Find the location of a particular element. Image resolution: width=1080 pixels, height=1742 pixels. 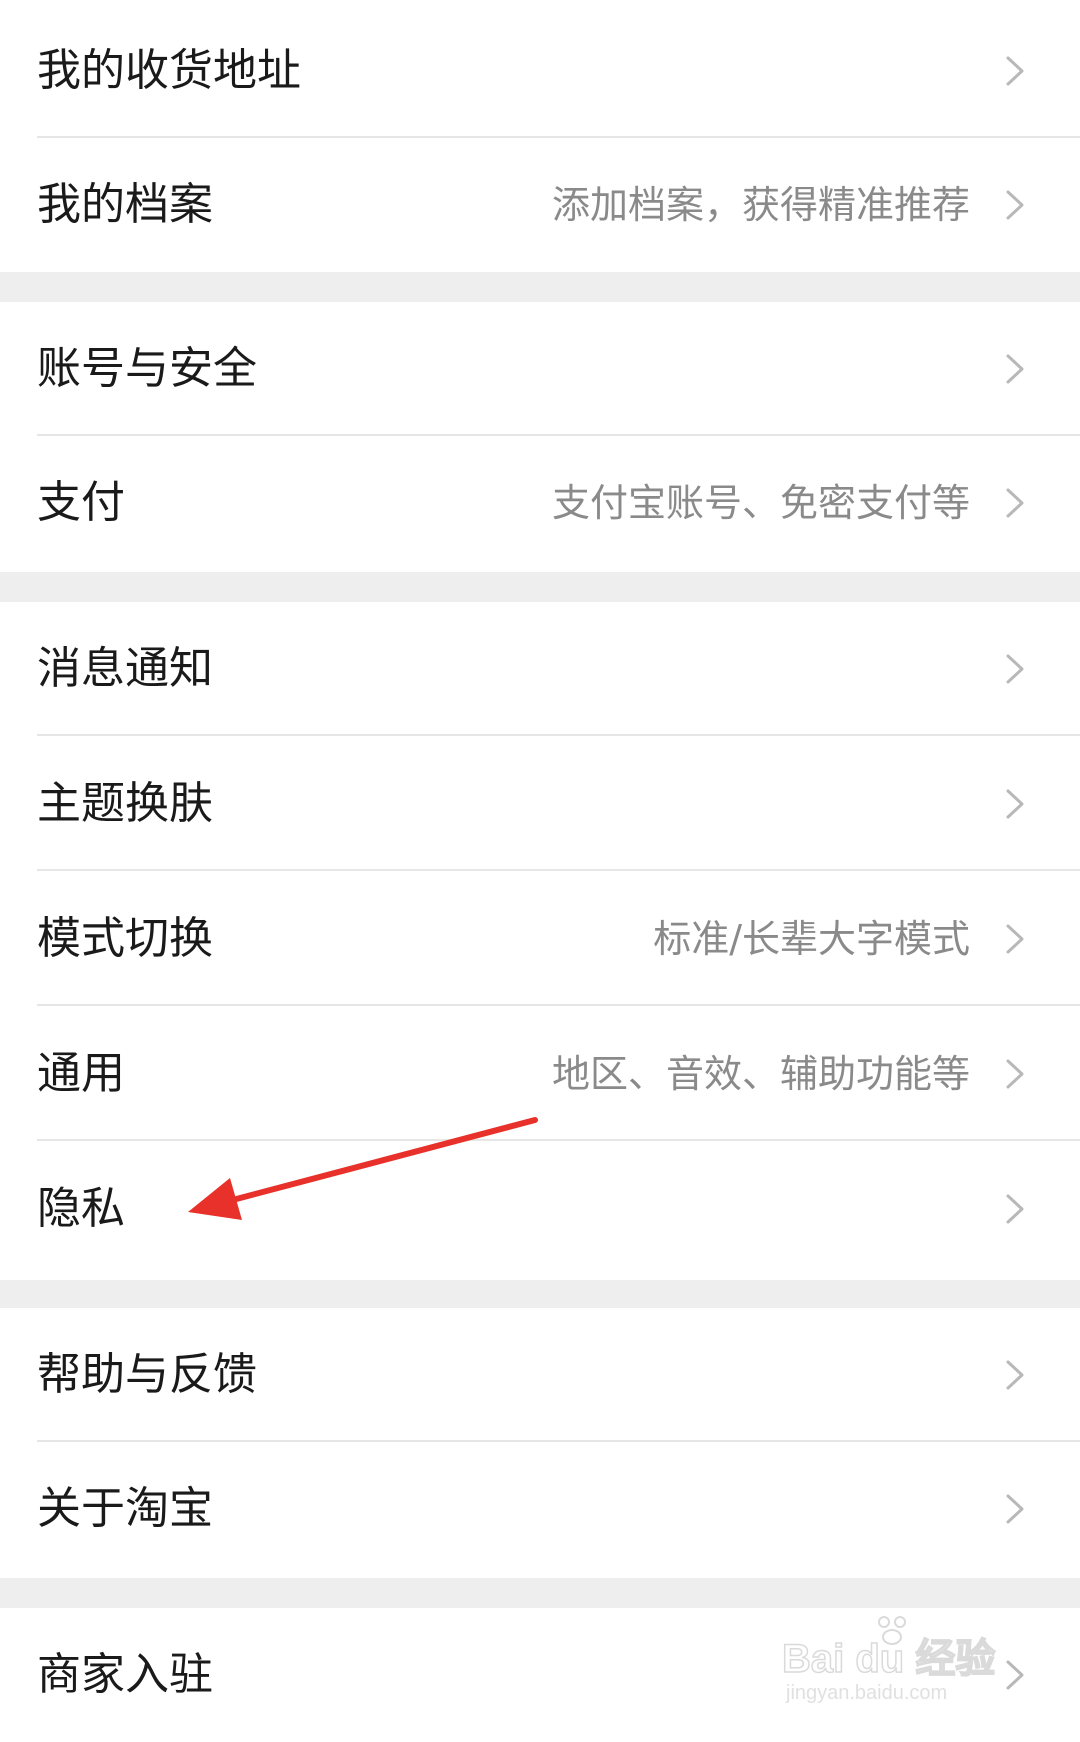

watermark-url: jingyan.baidu.com is located at coordinates (867, 1693).